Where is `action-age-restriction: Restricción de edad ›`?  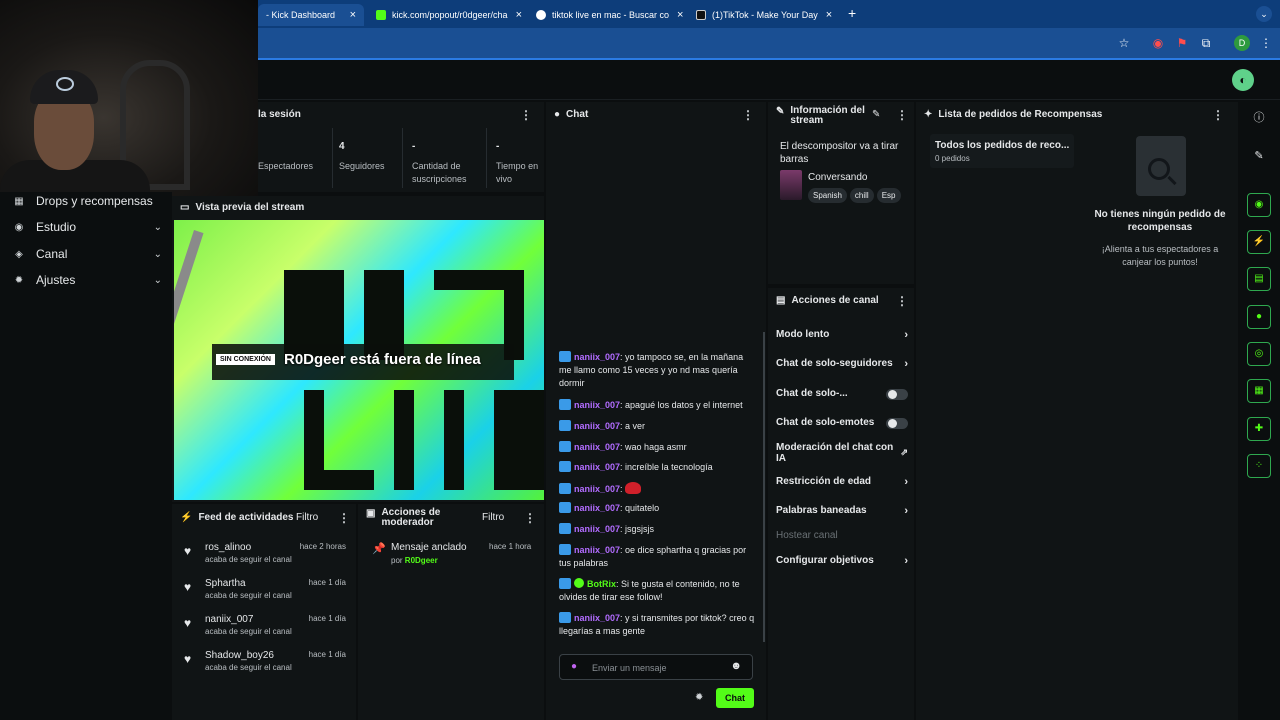
action-age-restriction: Restricción de edad › is located at coordinates (843, 482).